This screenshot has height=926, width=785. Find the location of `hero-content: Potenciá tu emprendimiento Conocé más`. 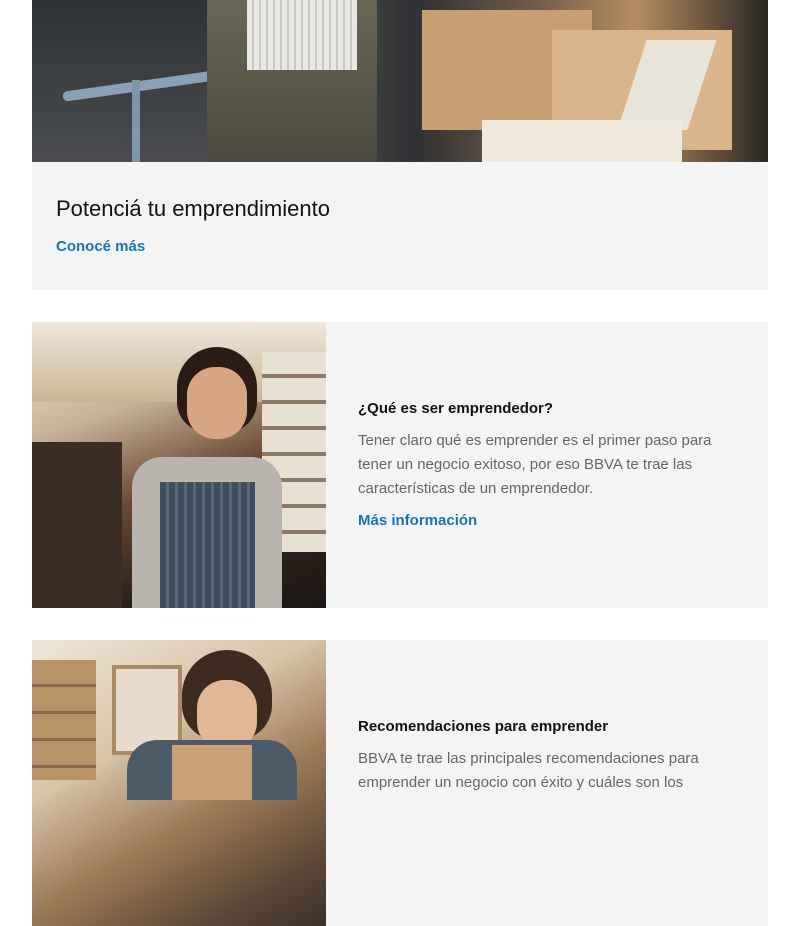

hero-content: Potenciá tu emprendimiento Conocé más is located at coordinates (400, 226).